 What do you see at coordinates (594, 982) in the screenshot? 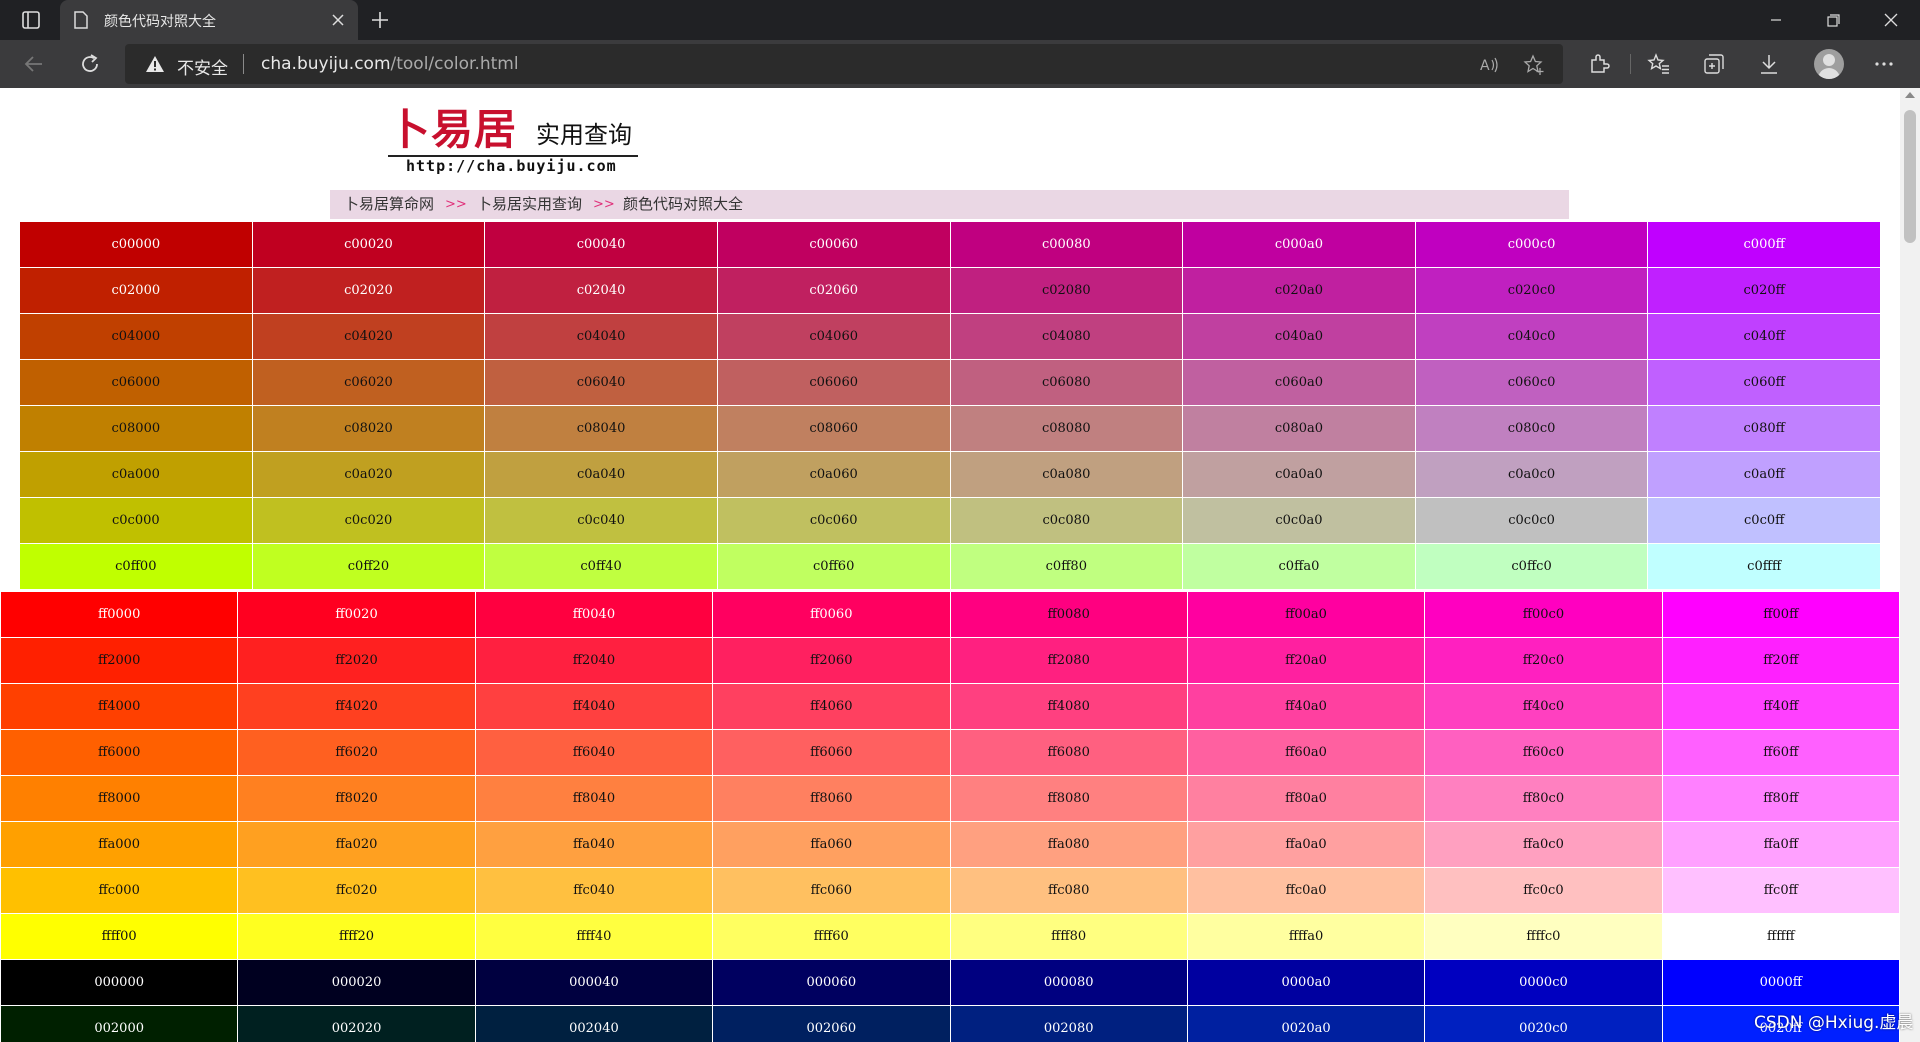
I see `color-cell: 000040` at bounding box center [594, 982].